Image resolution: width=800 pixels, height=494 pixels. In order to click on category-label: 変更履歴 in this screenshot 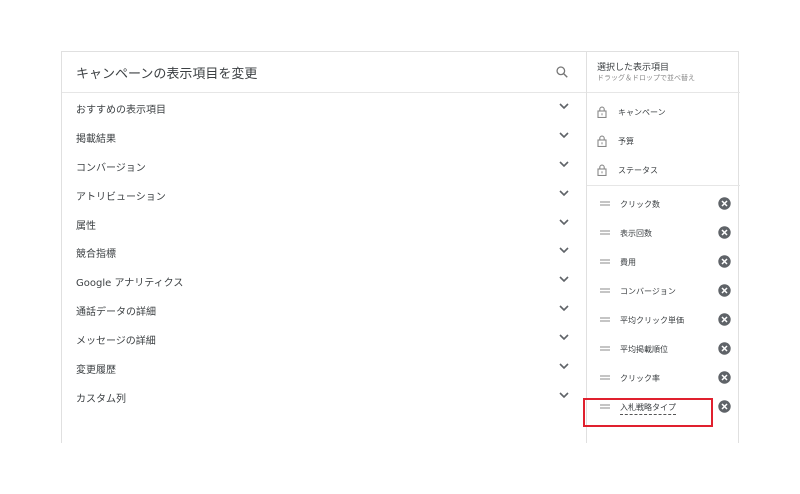, I will do `click(96, 371)`.